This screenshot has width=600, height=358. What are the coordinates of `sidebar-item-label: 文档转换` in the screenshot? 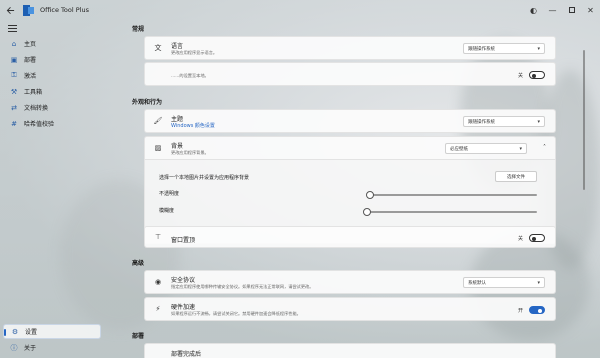 It's located at (36, 108).